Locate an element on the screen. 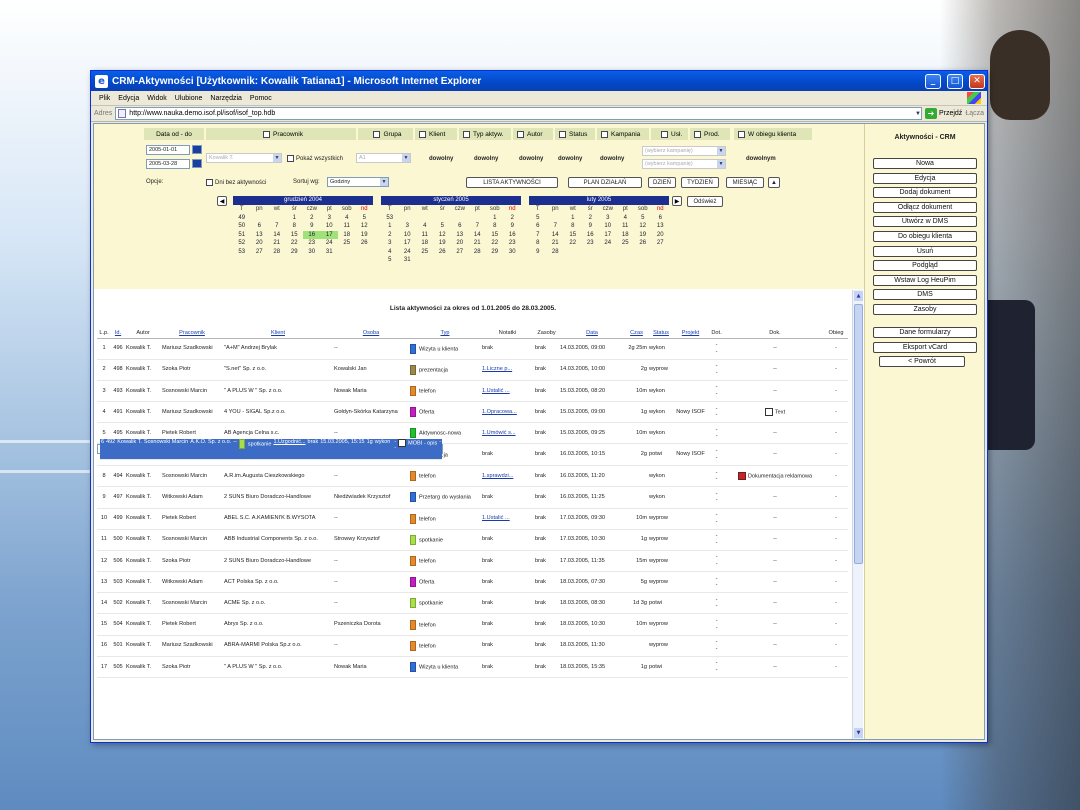 This screenshot has height=810, width=1080. row-dok-label: Dokumentacja reklamowa is located at coordinates (780, 477).